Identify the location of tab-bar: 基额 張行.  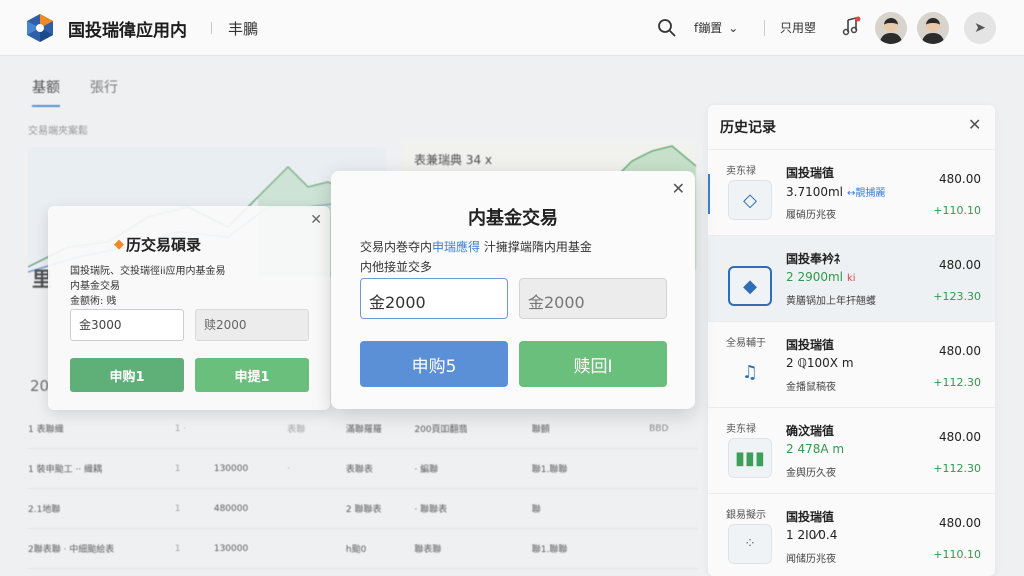
(75, 92).